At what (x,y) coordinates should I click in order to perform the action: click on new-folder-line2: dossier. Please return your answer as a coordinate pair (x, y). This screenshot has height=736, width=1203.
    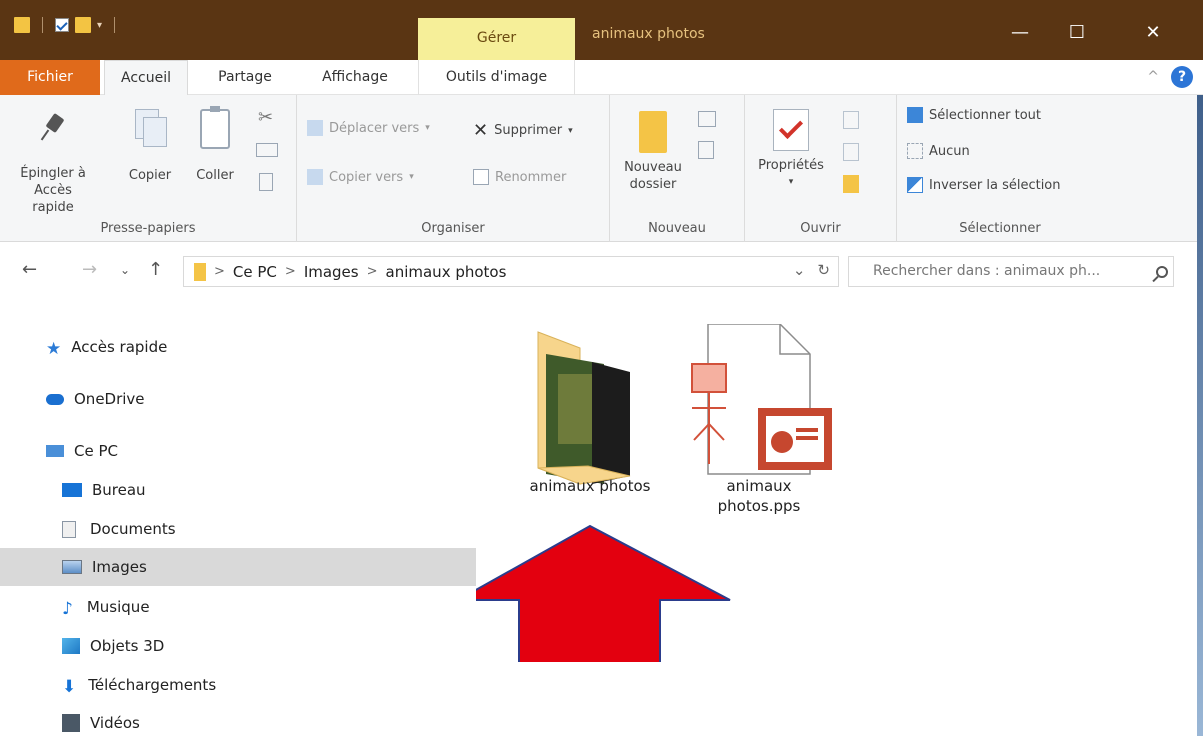
    Looking at the image, I should click on (653, 184).